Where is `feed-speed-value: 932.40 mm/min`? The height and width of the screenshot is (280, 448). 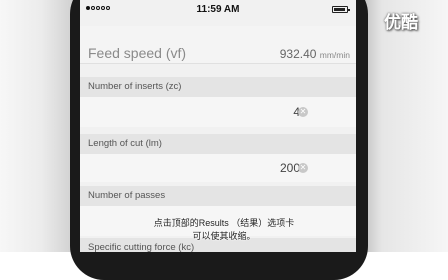 feed-speed-value: 932.40 mm/min is located at coordinates (315, 54).